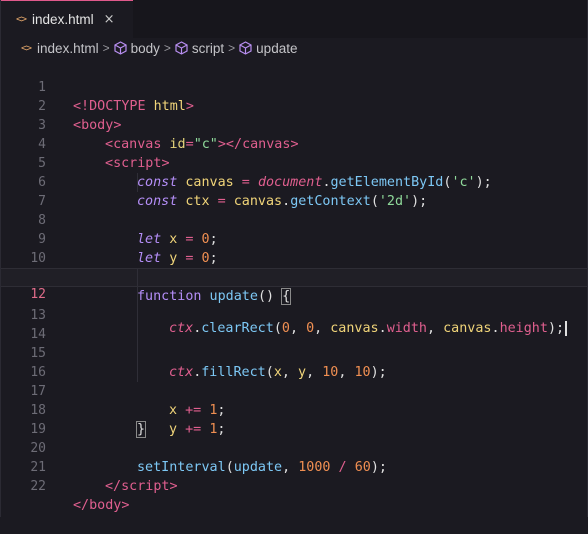  Describe the element at coordinates (294, 466) in the screenshot. I see `code-line: 21 </script>` at that location.